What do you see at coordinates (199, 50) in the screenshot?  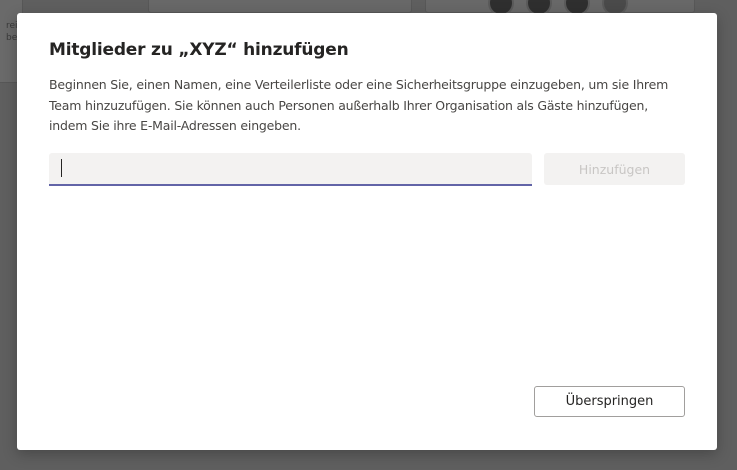 I see `dialog-title: Mitglieder zu „XYZ“ hinzufügen` at bounding box center [199, 50].